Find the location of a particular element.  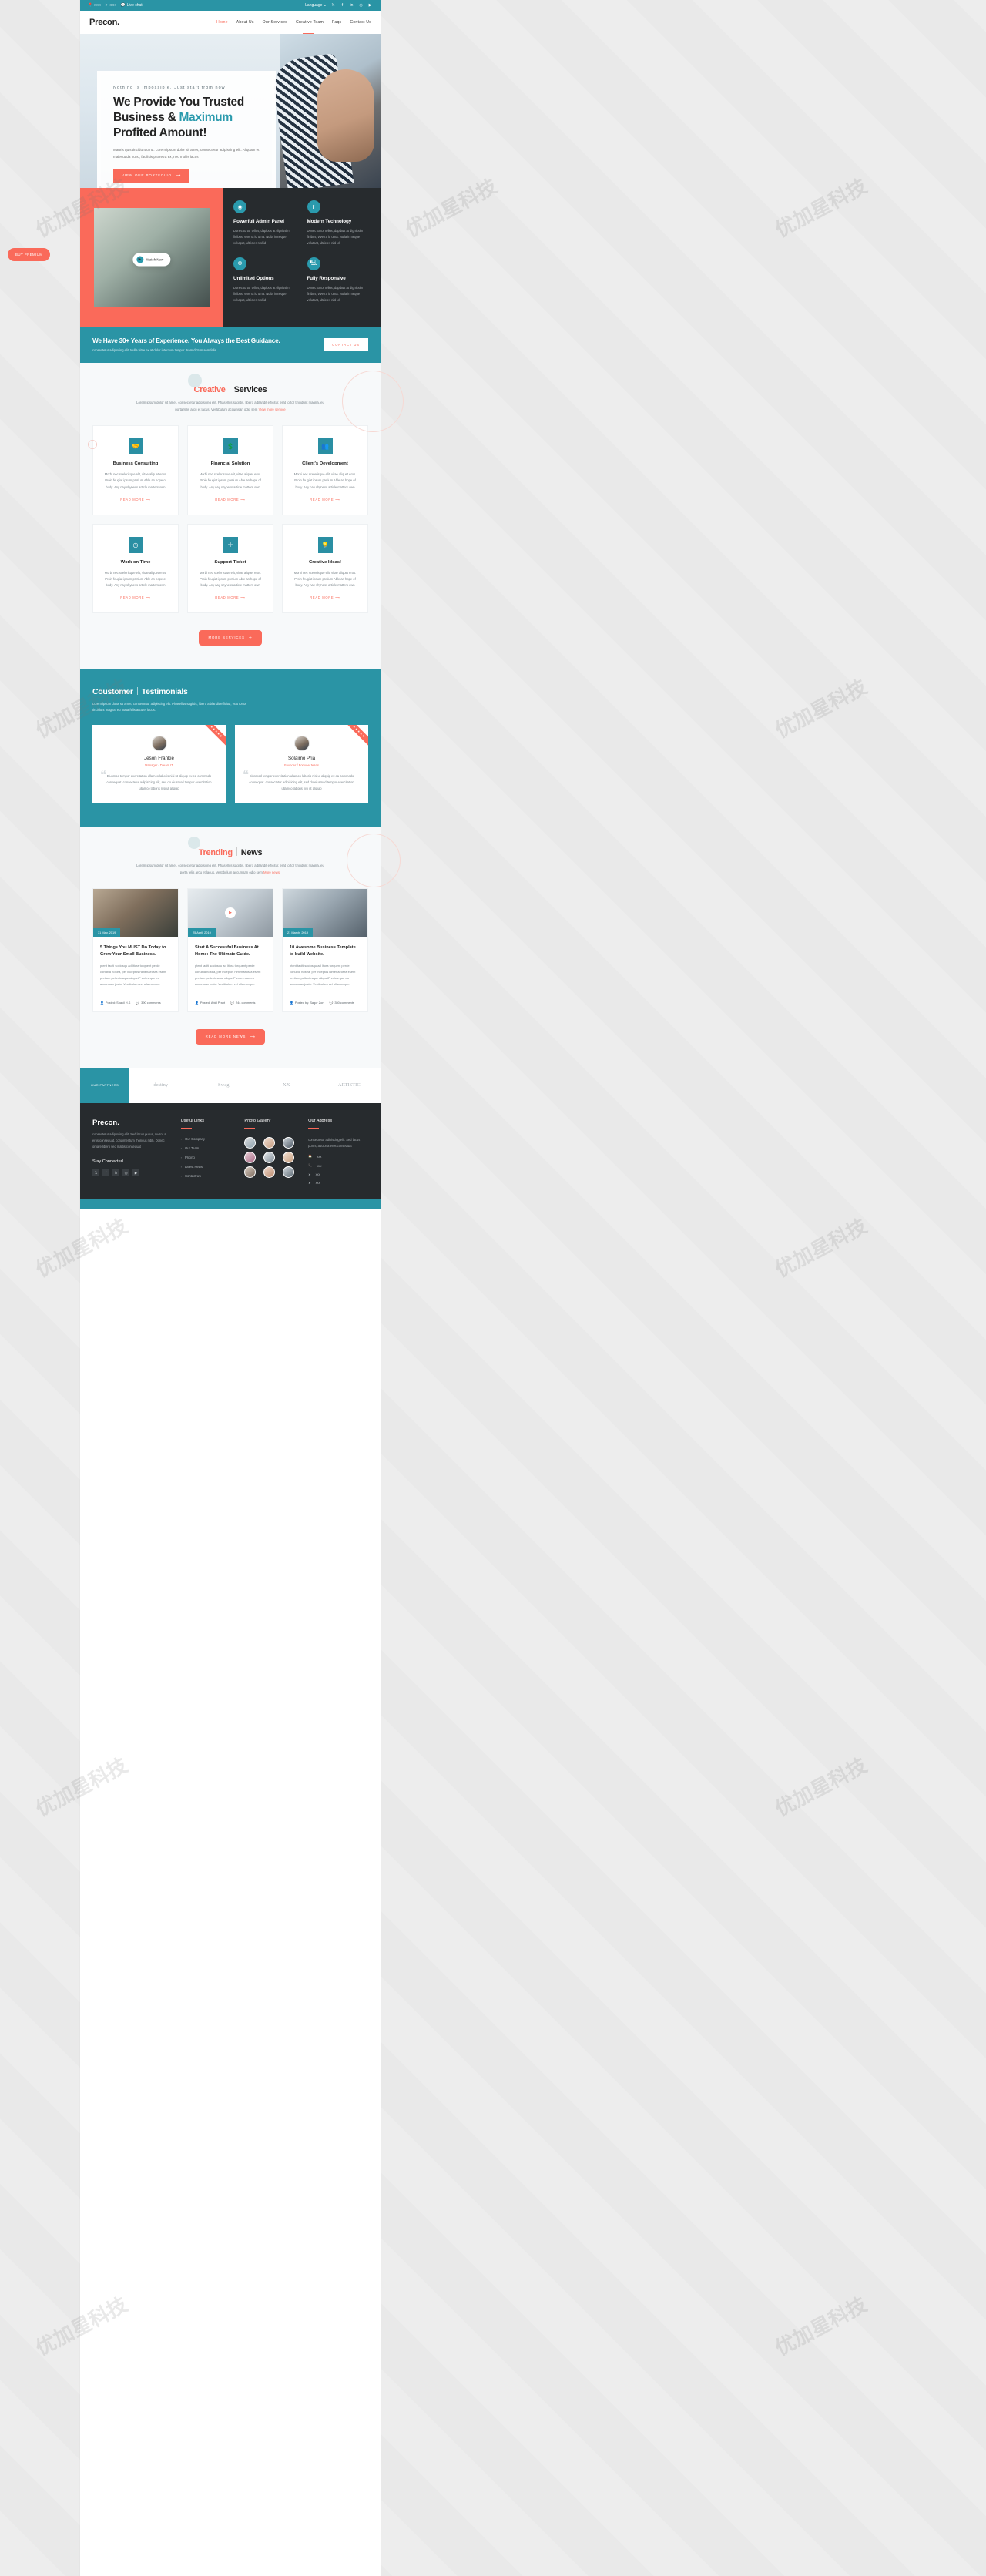

partner-logo: ARTISTIC is located at coordinates (349, 1085).